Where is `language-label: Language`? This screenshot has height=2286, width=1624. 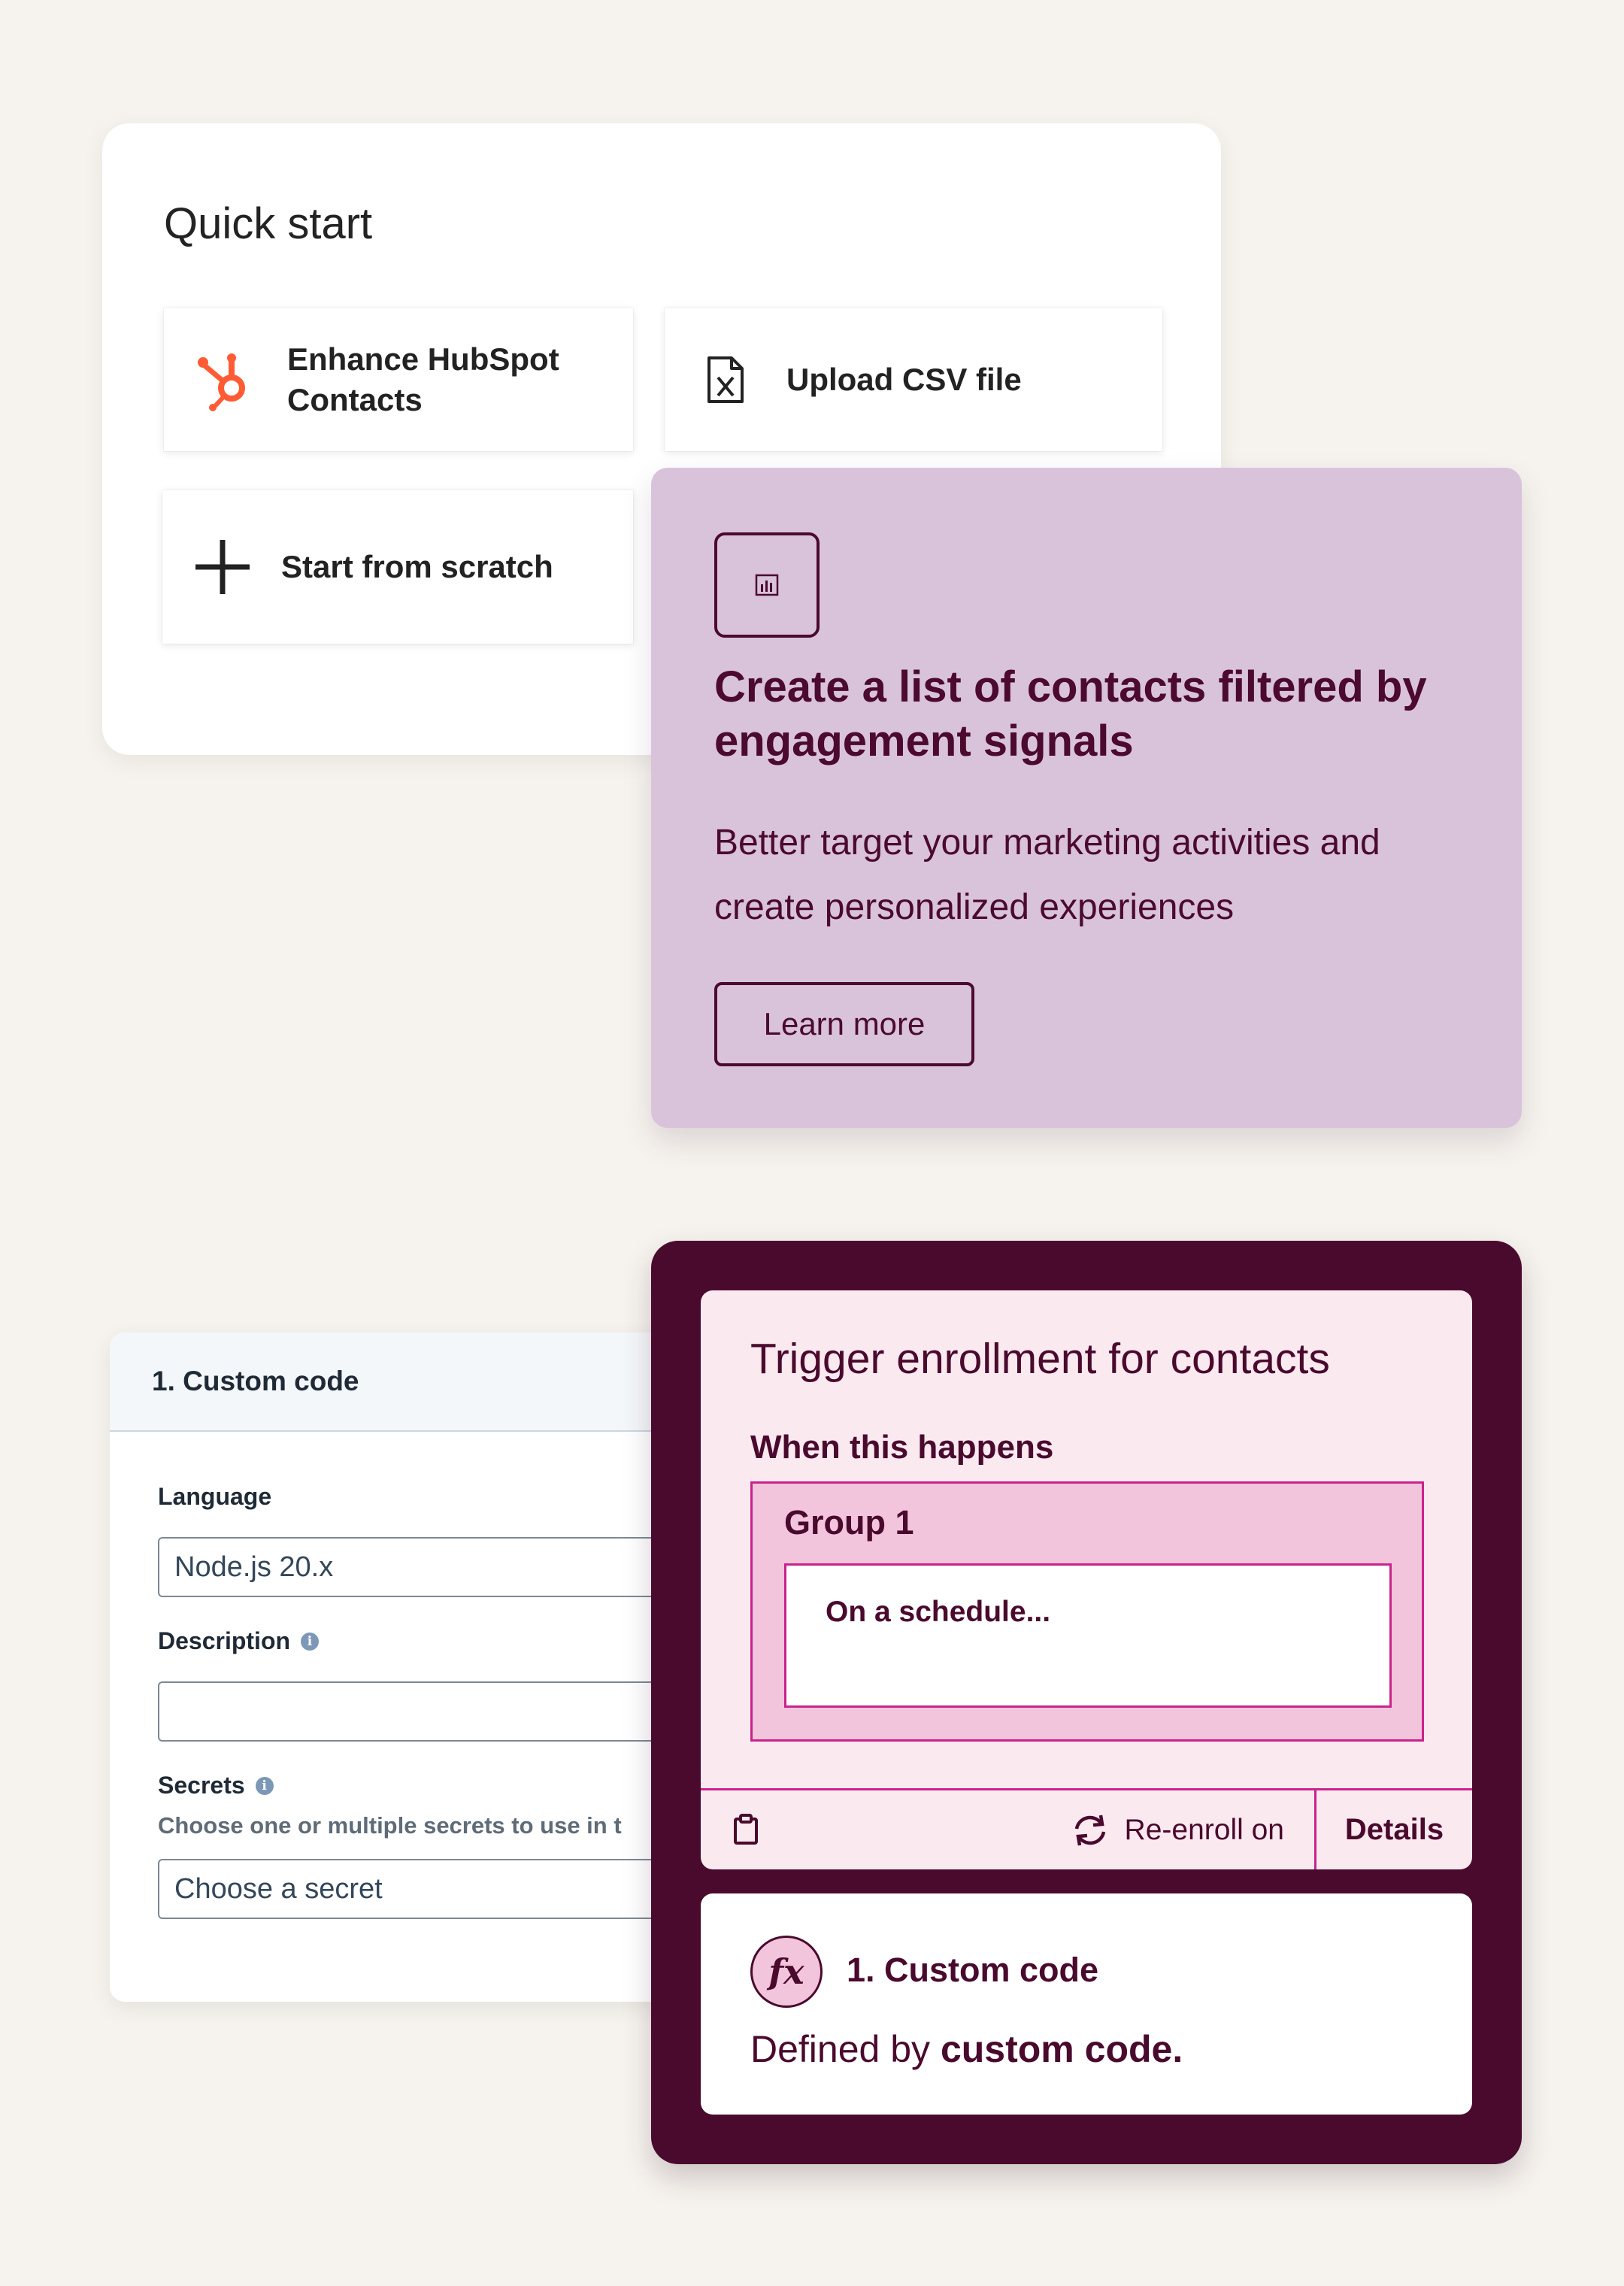
language-label: Language is located at coordinates (214, 1497).